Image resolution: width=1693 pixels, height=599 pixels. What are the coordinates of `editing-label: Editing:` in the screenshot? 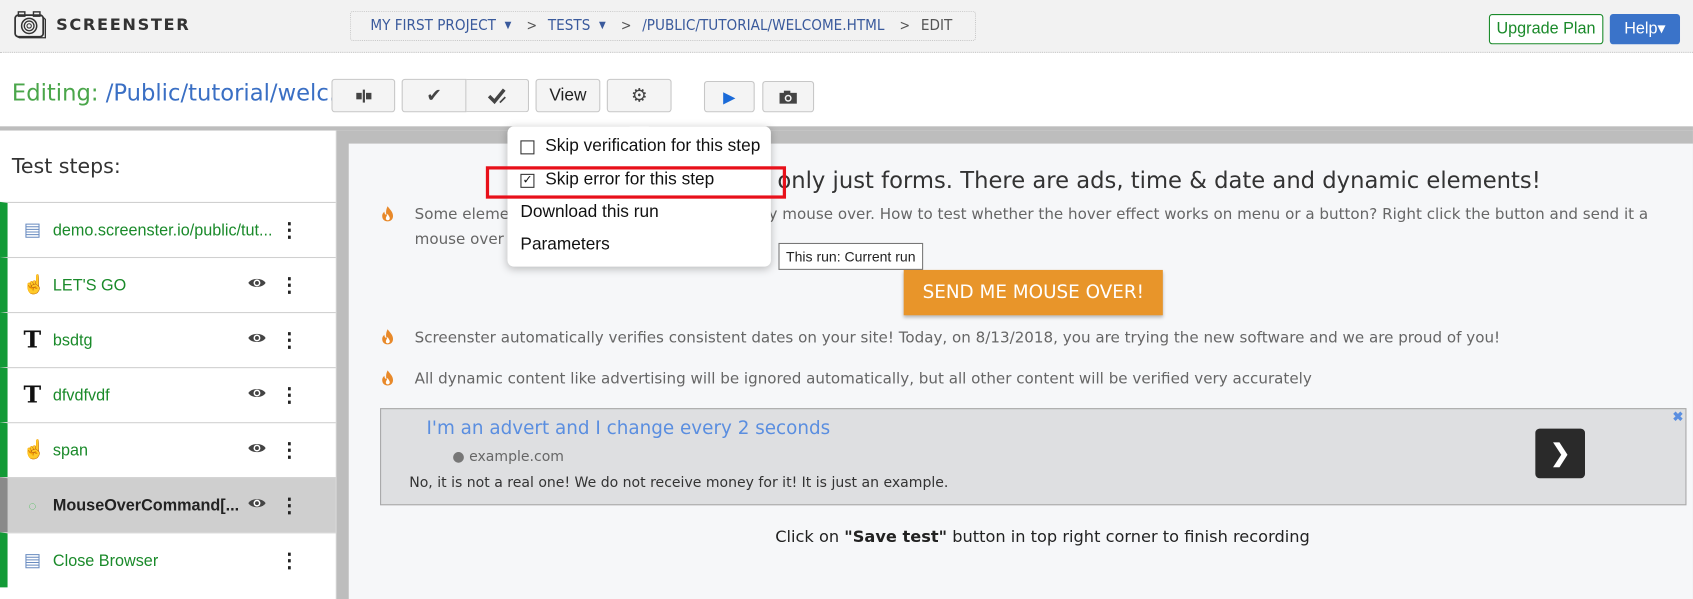 It's located at (55, 92).